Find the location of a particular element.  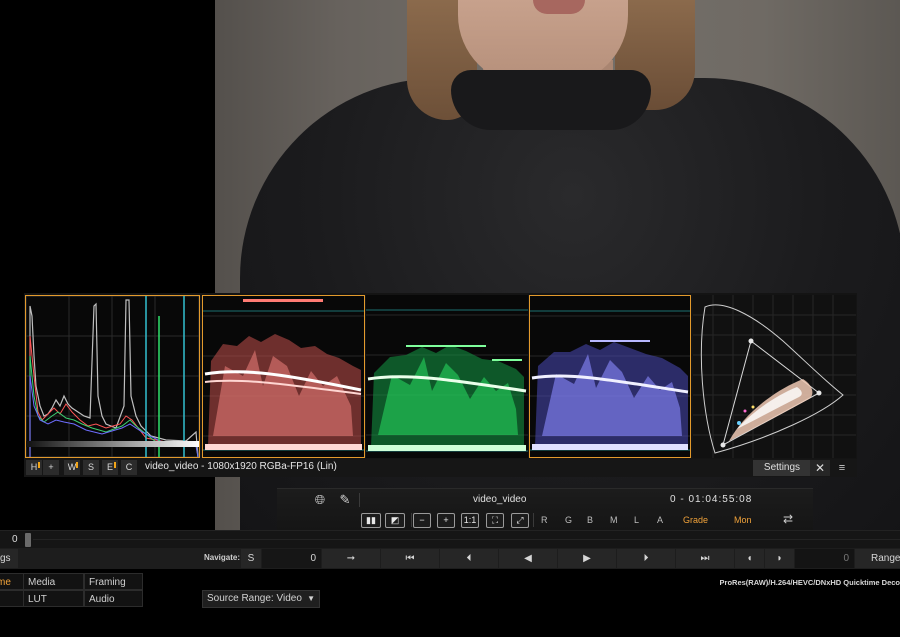

add-scope-button: + is located at coordinates (51, 467).